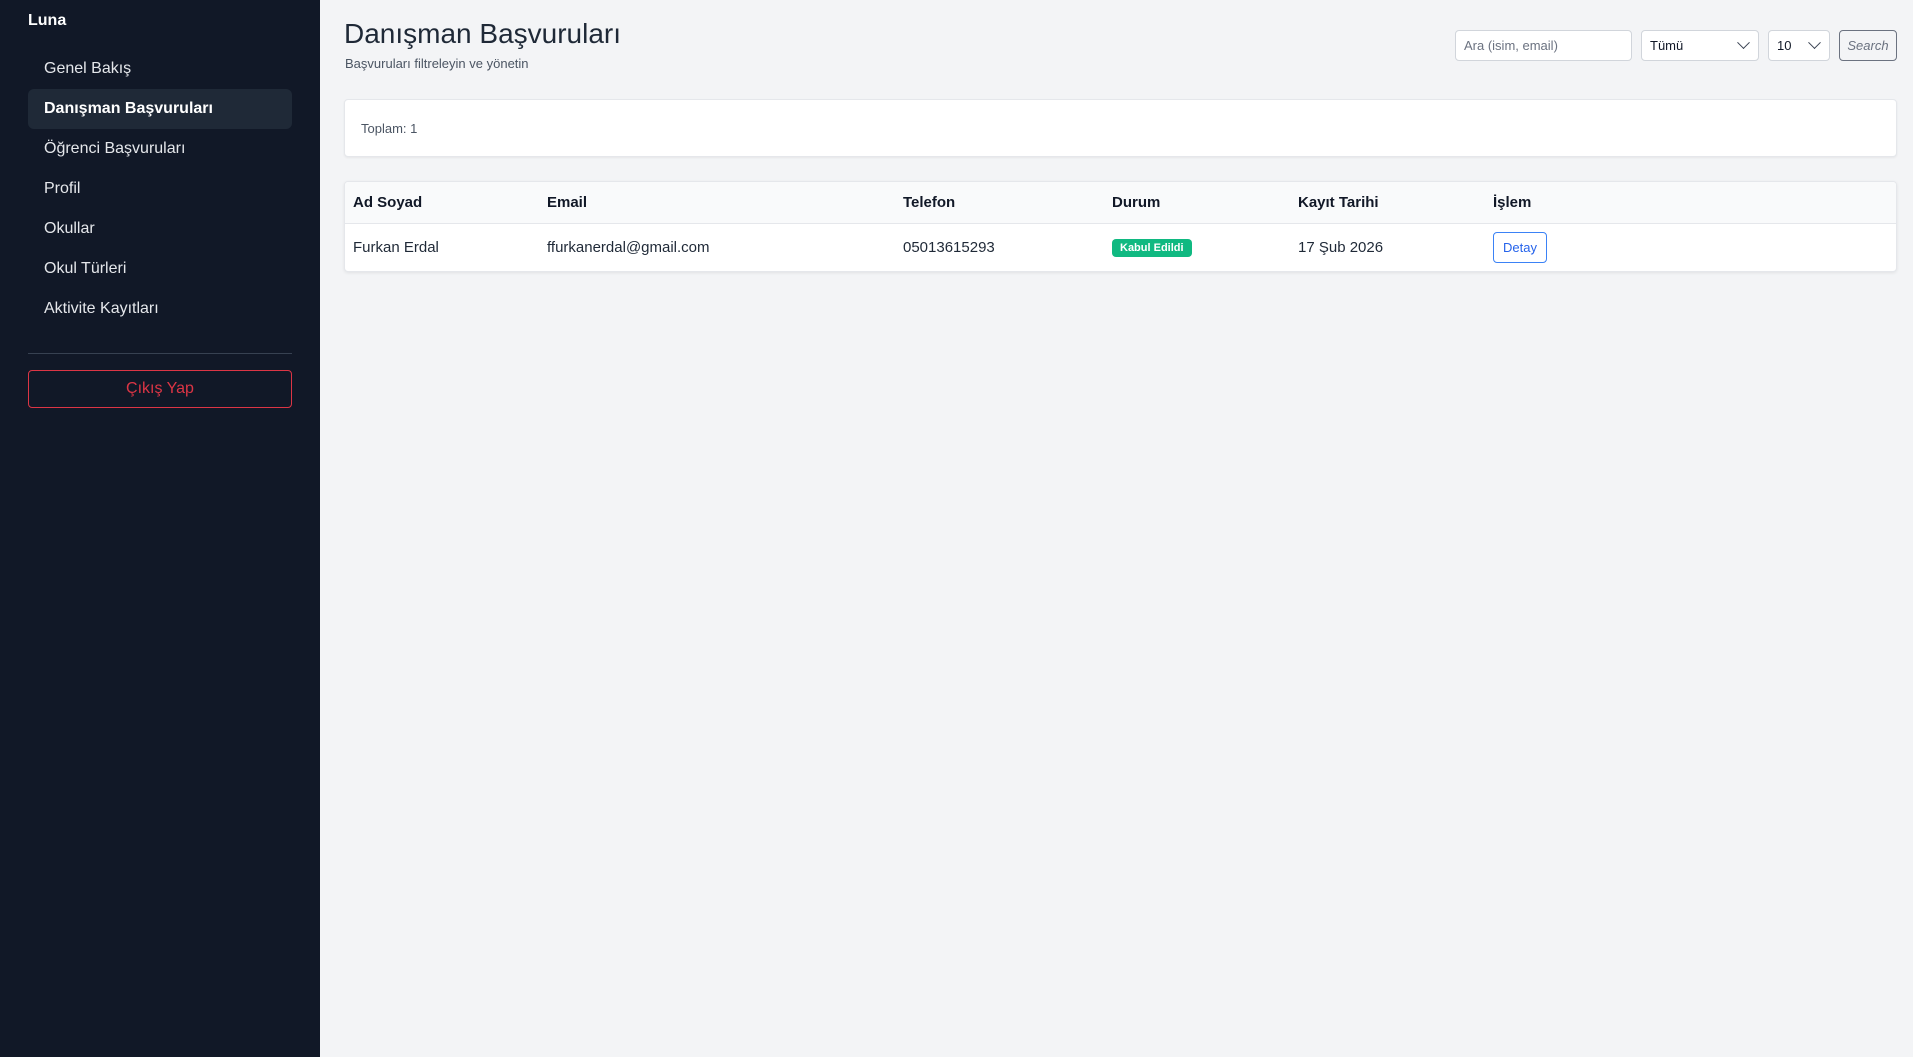 This screenshot has height=1057, width=1913. Describe the element at coordinates (1197, 247) in the screenshot. I see `cell-status: Kabul Edildi` at that location.